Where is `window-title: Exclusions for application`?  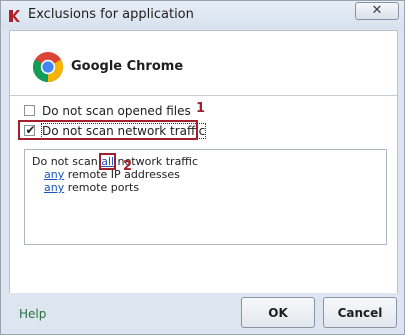 window-title: Exclusions for application is located at coordinates (111, 14).